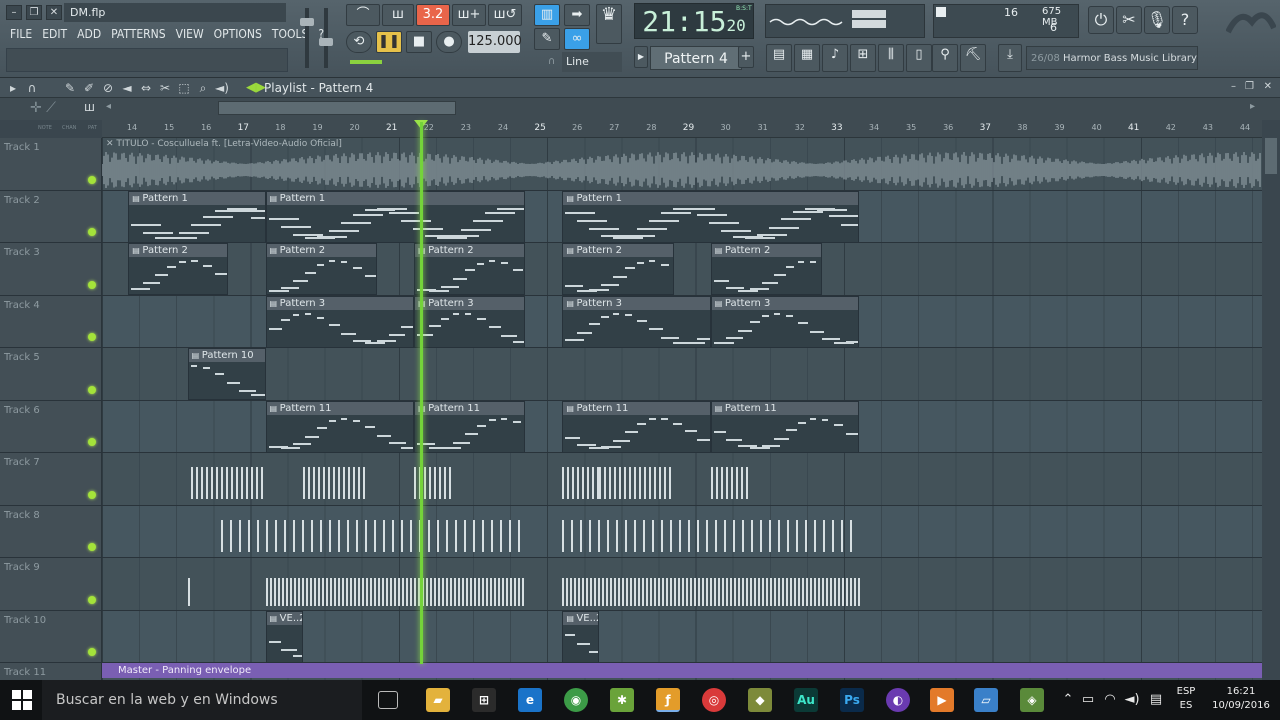 The height and width of the screenshot is (720, 1280). I want to click on playback-tool-icon: ◄), so click(222, 88).